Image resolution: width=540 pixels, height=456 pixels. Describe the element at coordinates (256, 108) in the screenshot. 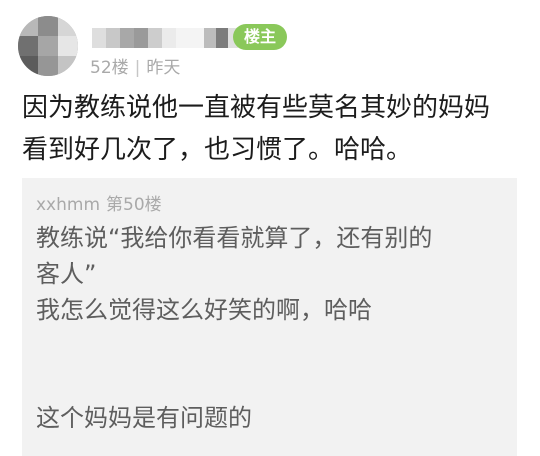

I see `content-line: 因为教练说他一直被有些莫名其妙的妈妈` at that location.